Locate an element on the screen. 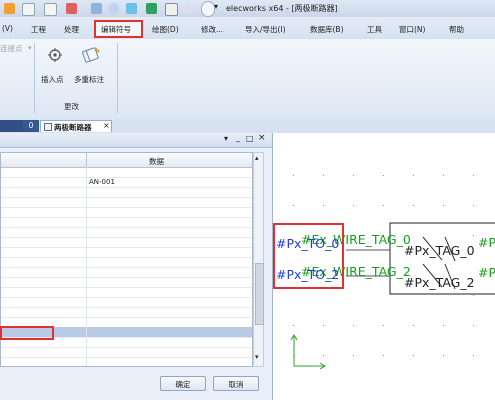  menu-database: 数据库(B) is located at coordinates (327, 29).